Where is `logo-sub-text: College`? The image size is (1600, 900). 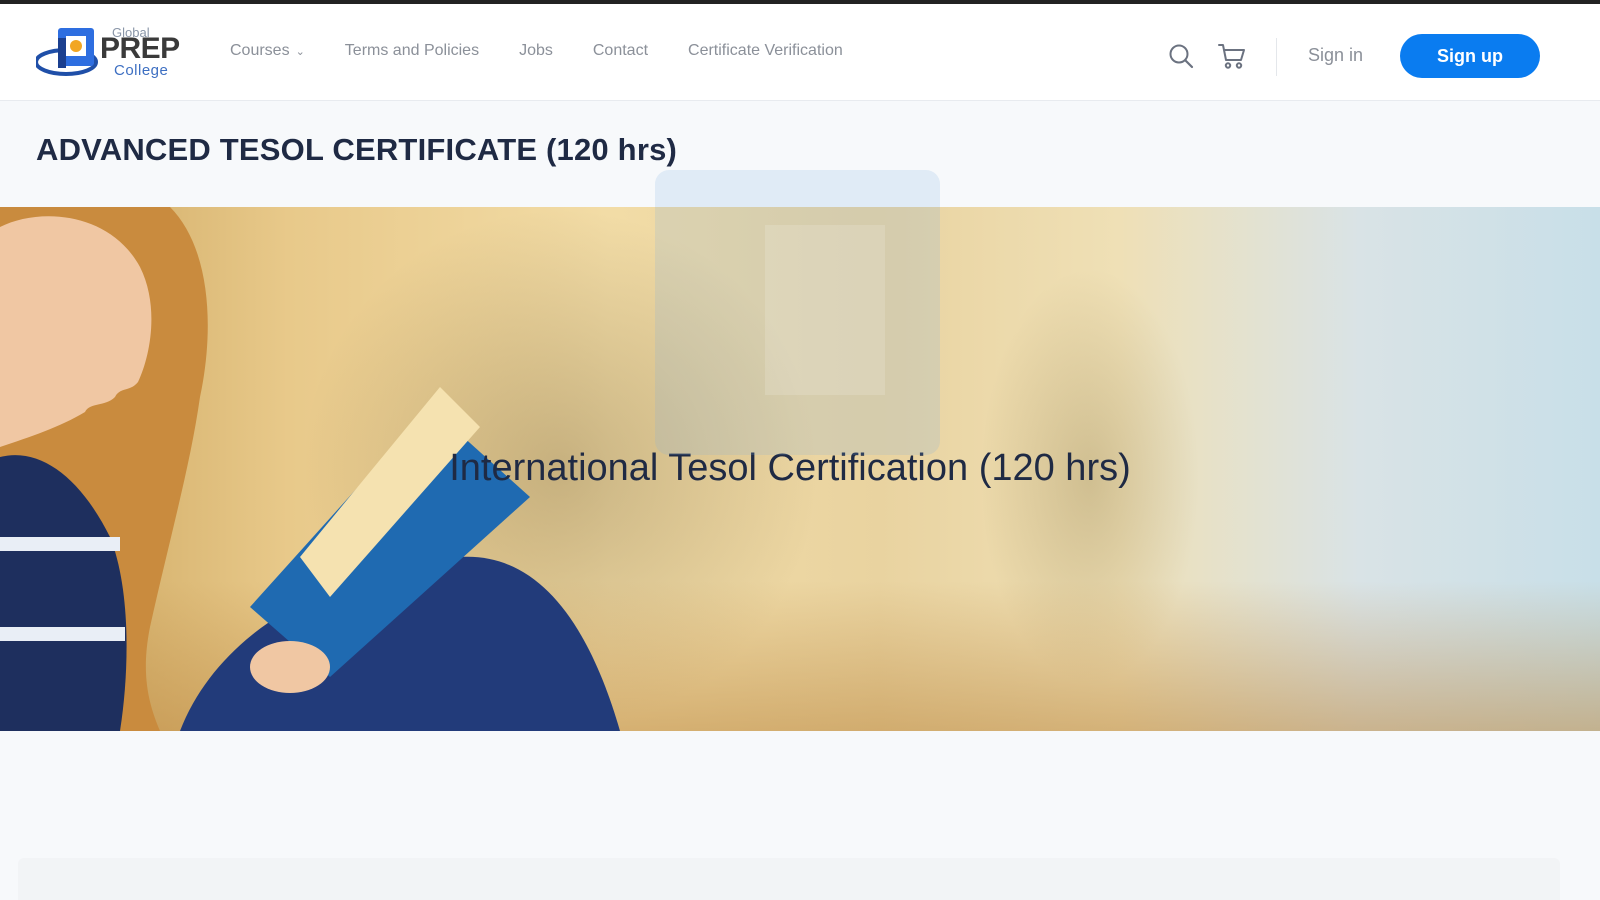
logo-sub-text: College is located at coordinates (141, 70).